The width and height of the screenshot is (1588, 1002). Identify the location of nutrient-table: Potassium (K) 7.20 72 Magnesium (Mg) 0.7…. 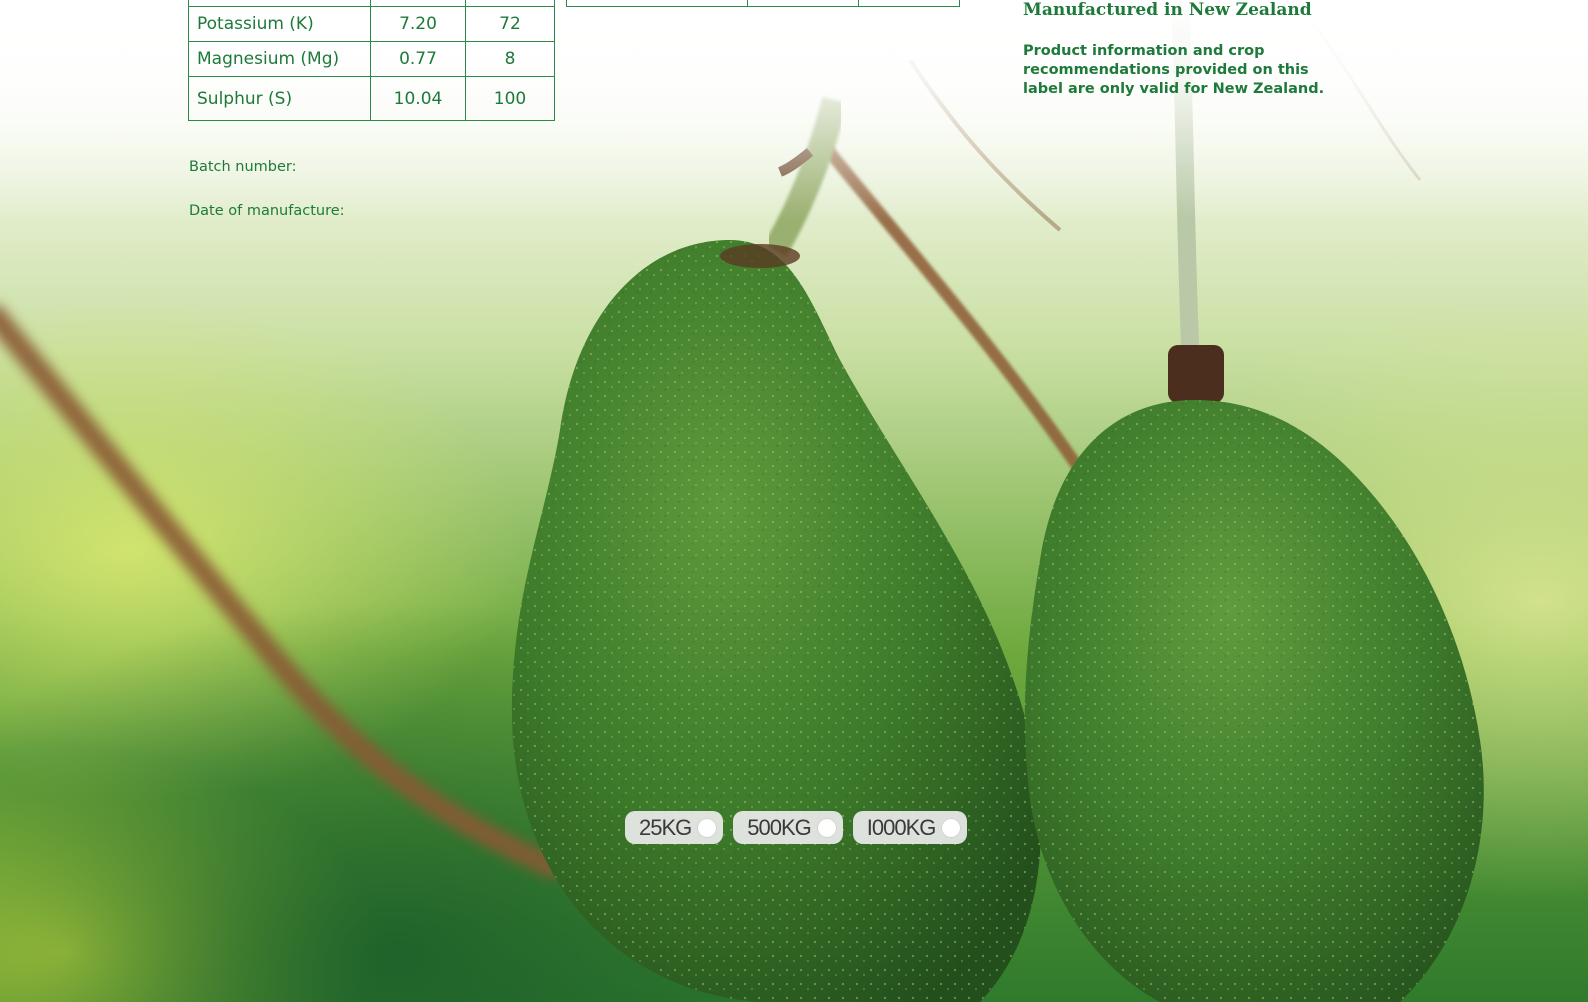
(371, 60).